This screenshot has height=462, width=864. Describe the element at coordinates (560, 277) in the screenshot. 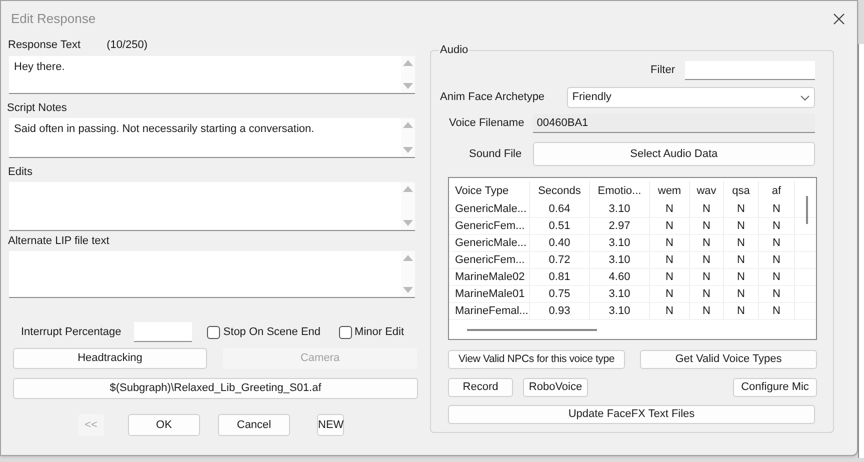

I see `table-cell: 0.81` at that location.